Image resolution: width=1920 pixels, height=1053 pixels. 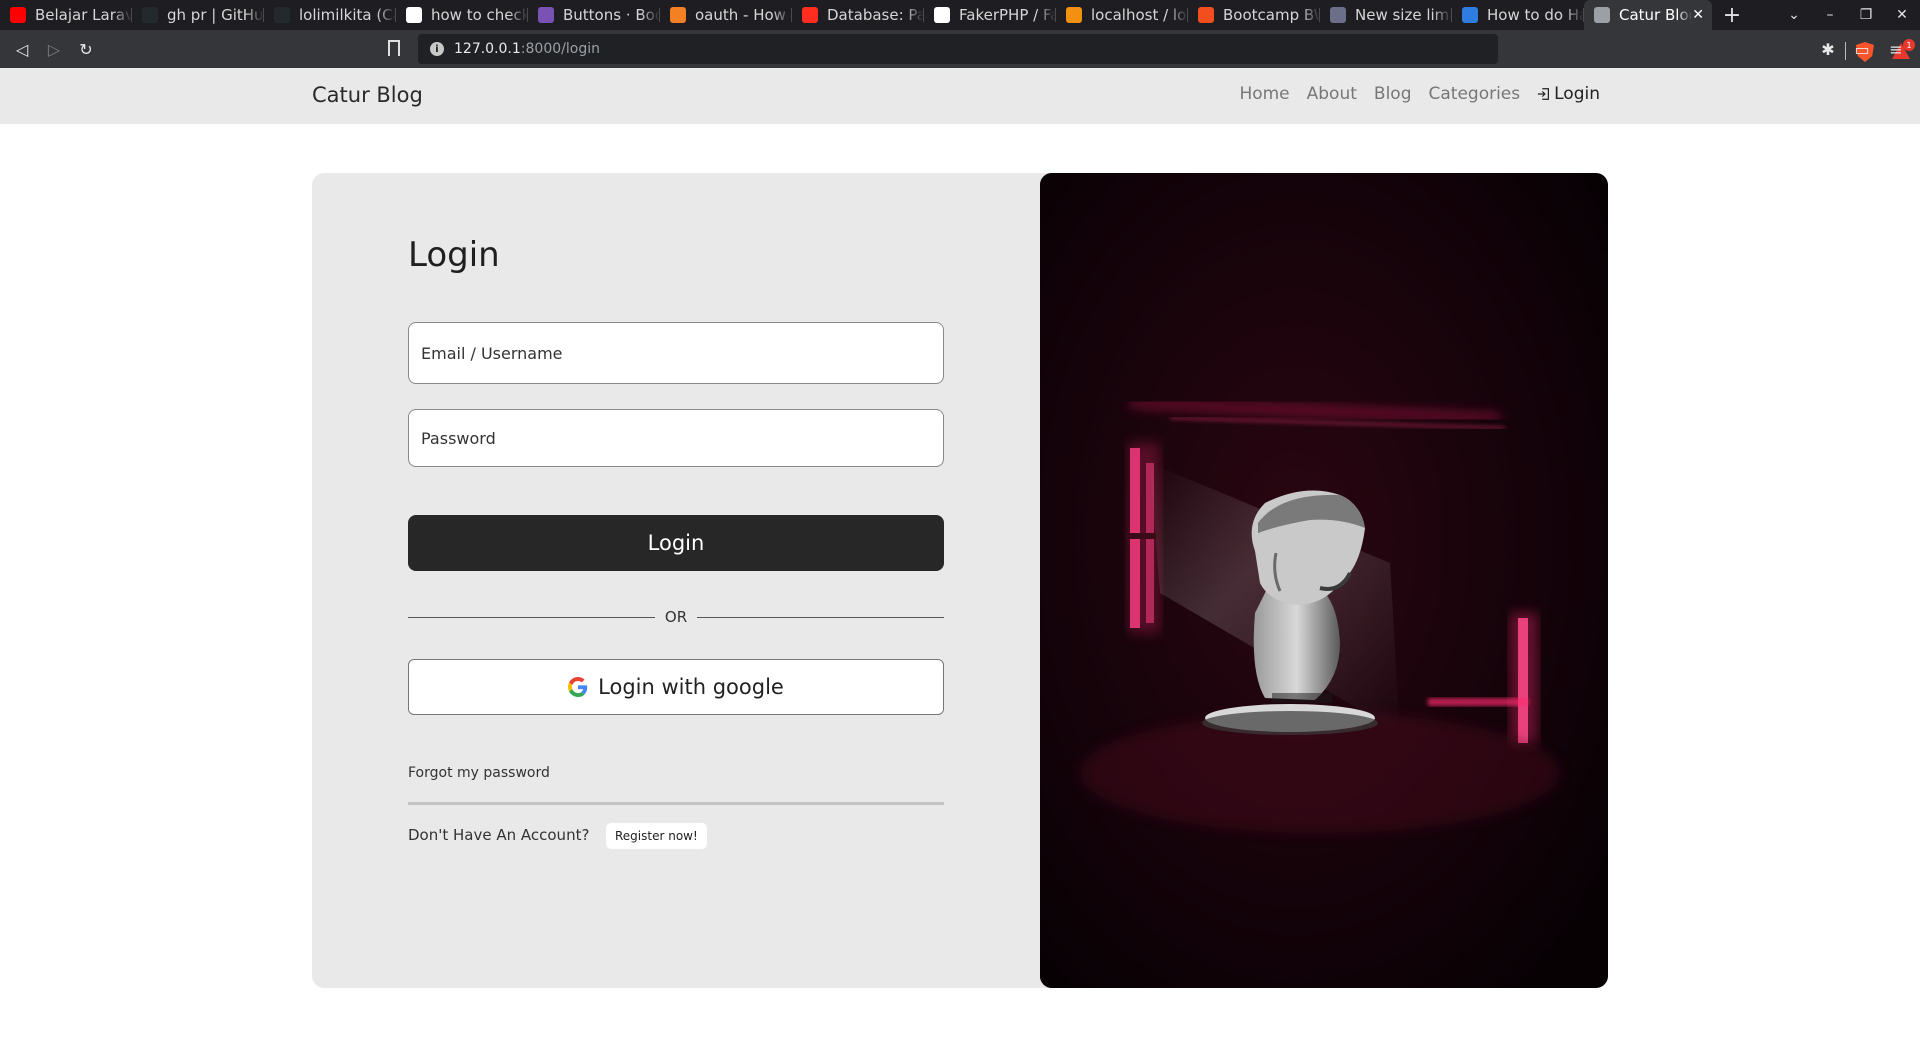 I want to click on site-info-icon: i, so click(x=437, y=49).